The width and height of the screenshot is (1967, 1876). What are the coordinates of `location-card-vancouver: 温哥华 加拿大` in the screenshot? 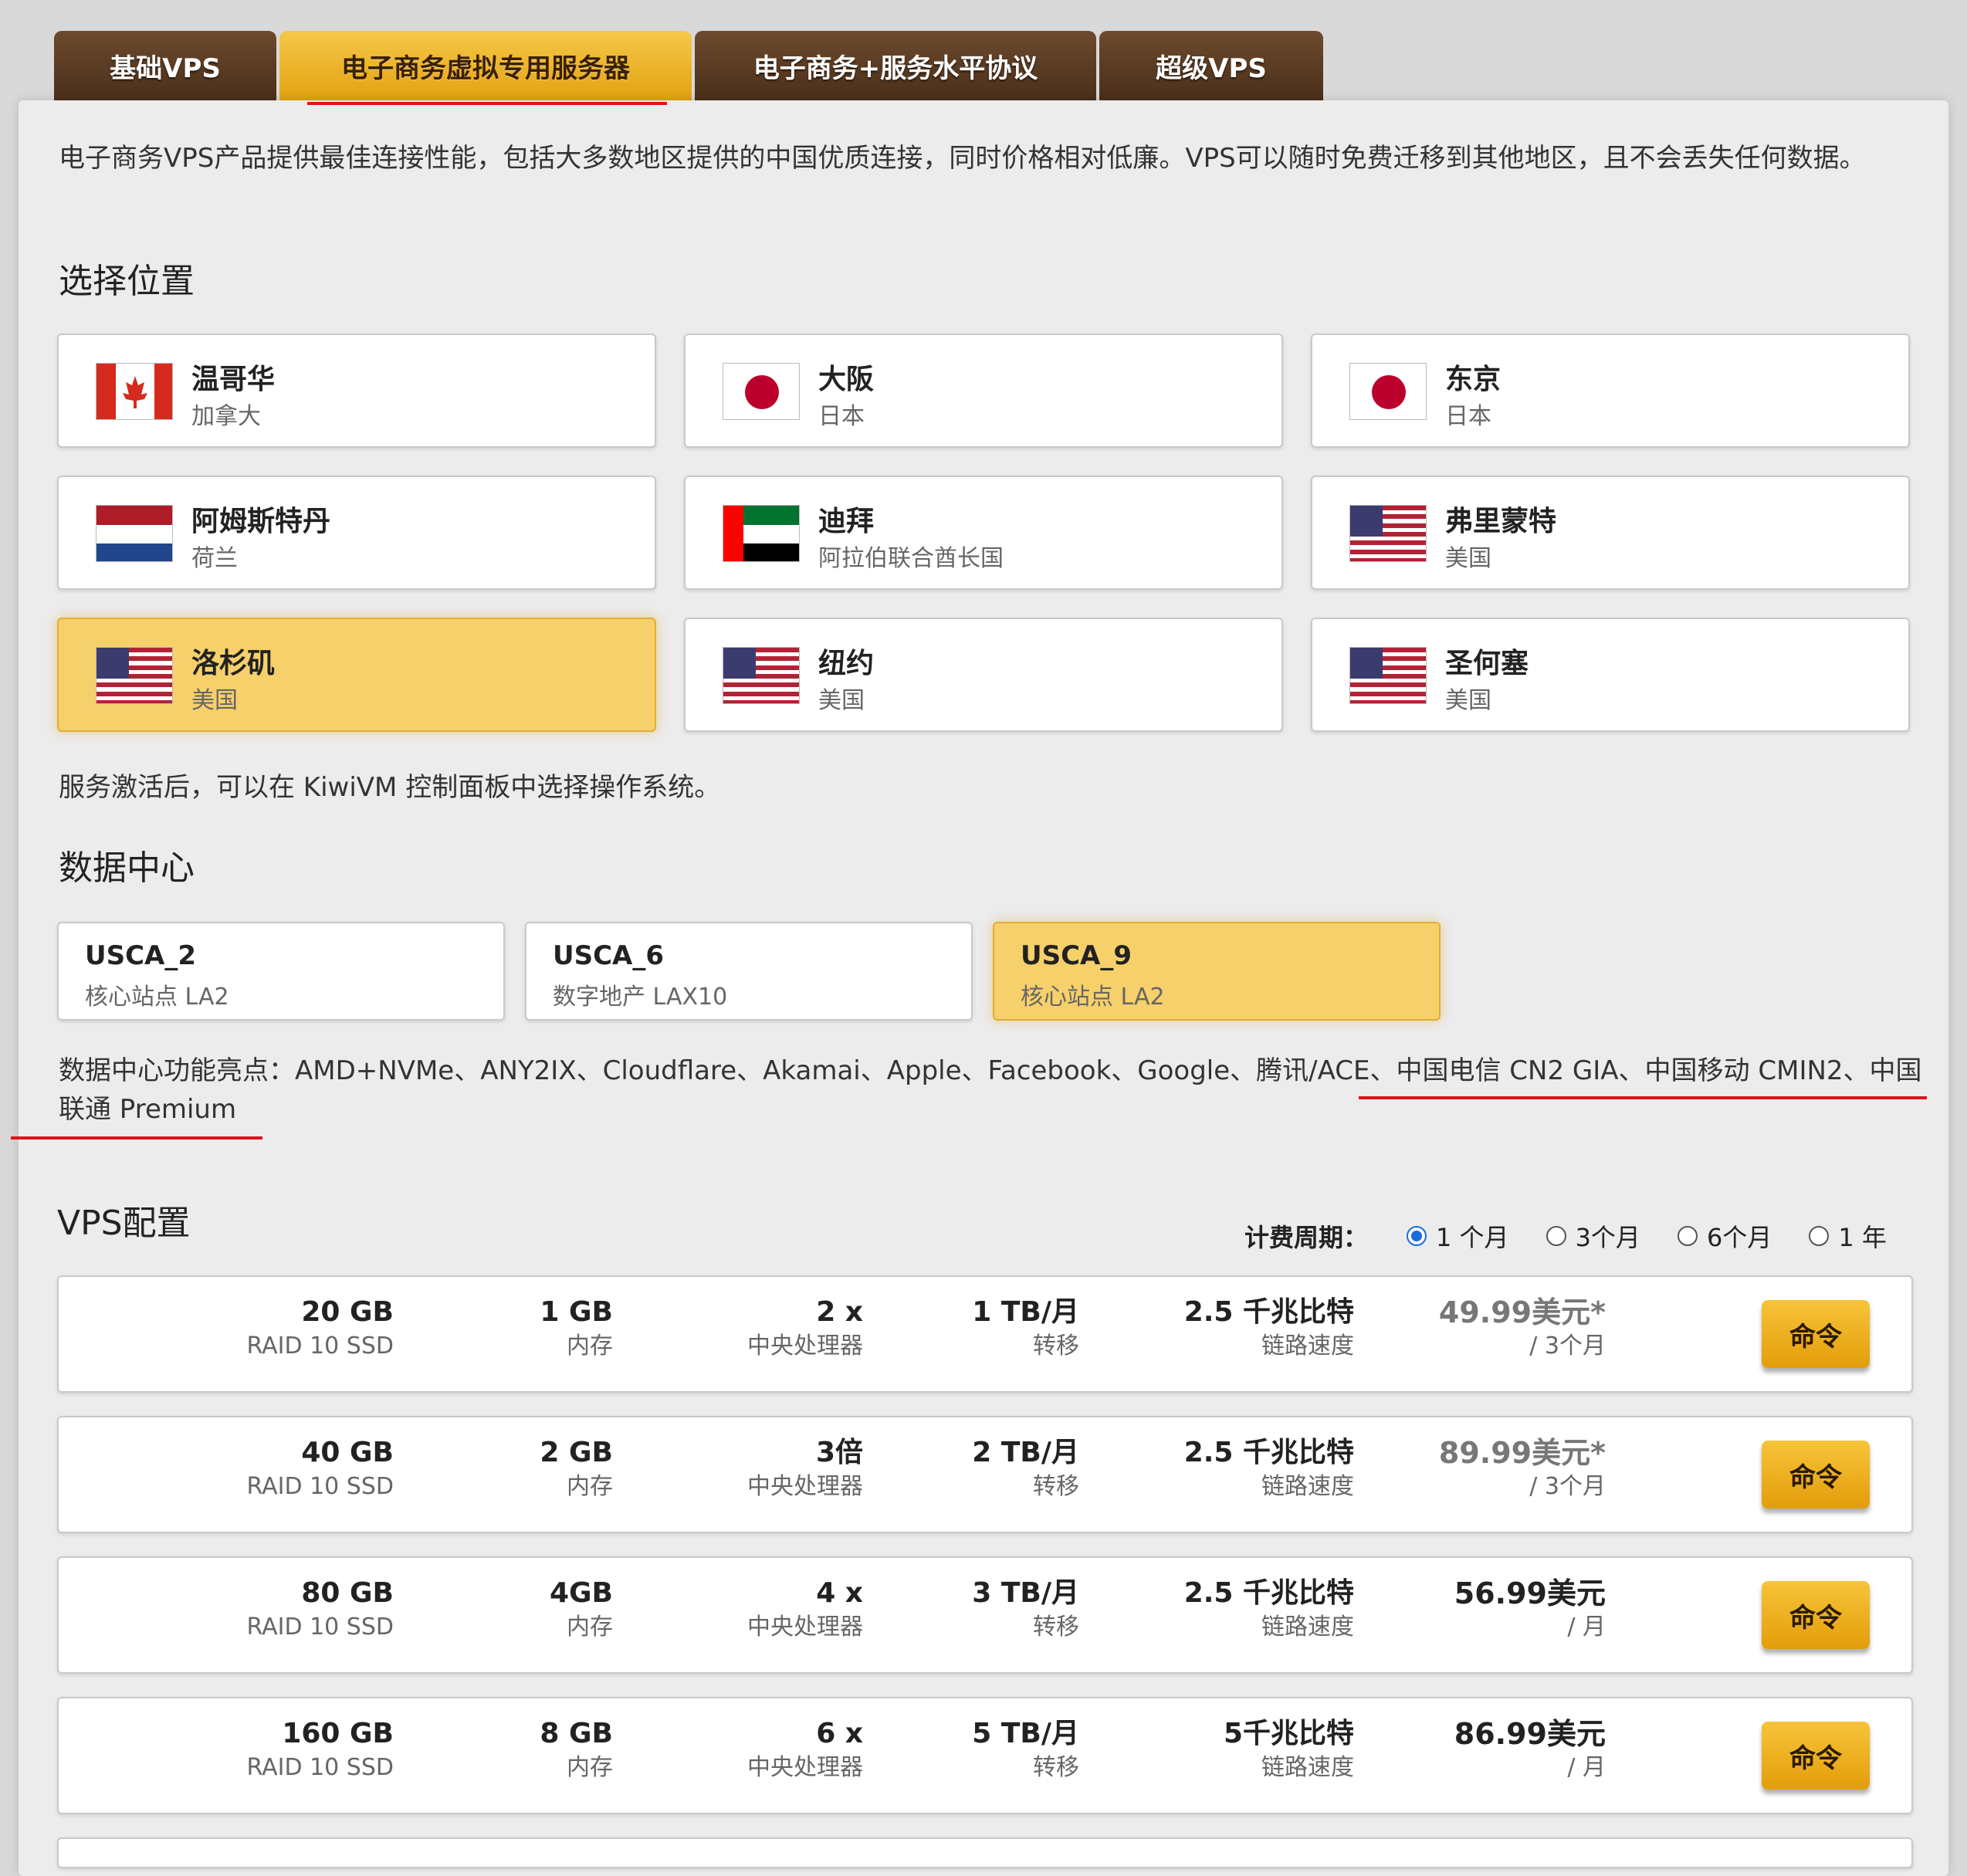 It's located at (356, 391).